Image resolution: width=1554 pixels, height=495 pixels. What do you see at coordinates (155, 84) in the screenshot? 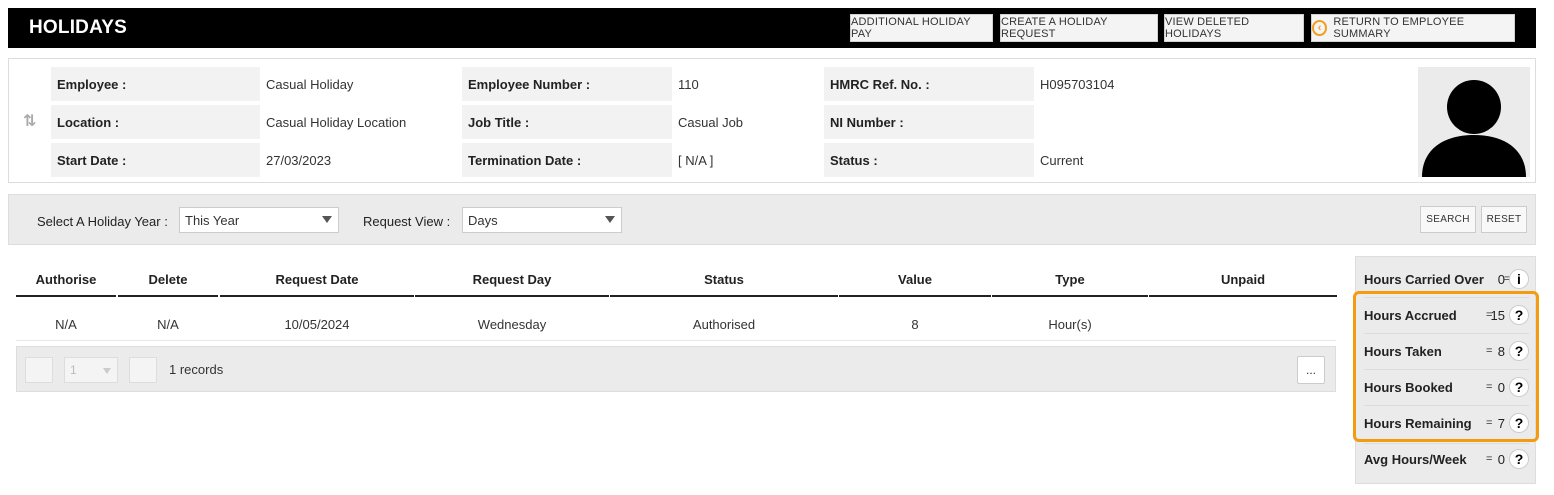
I see `employee-label: Employee :` at bounding box center [155, 84].